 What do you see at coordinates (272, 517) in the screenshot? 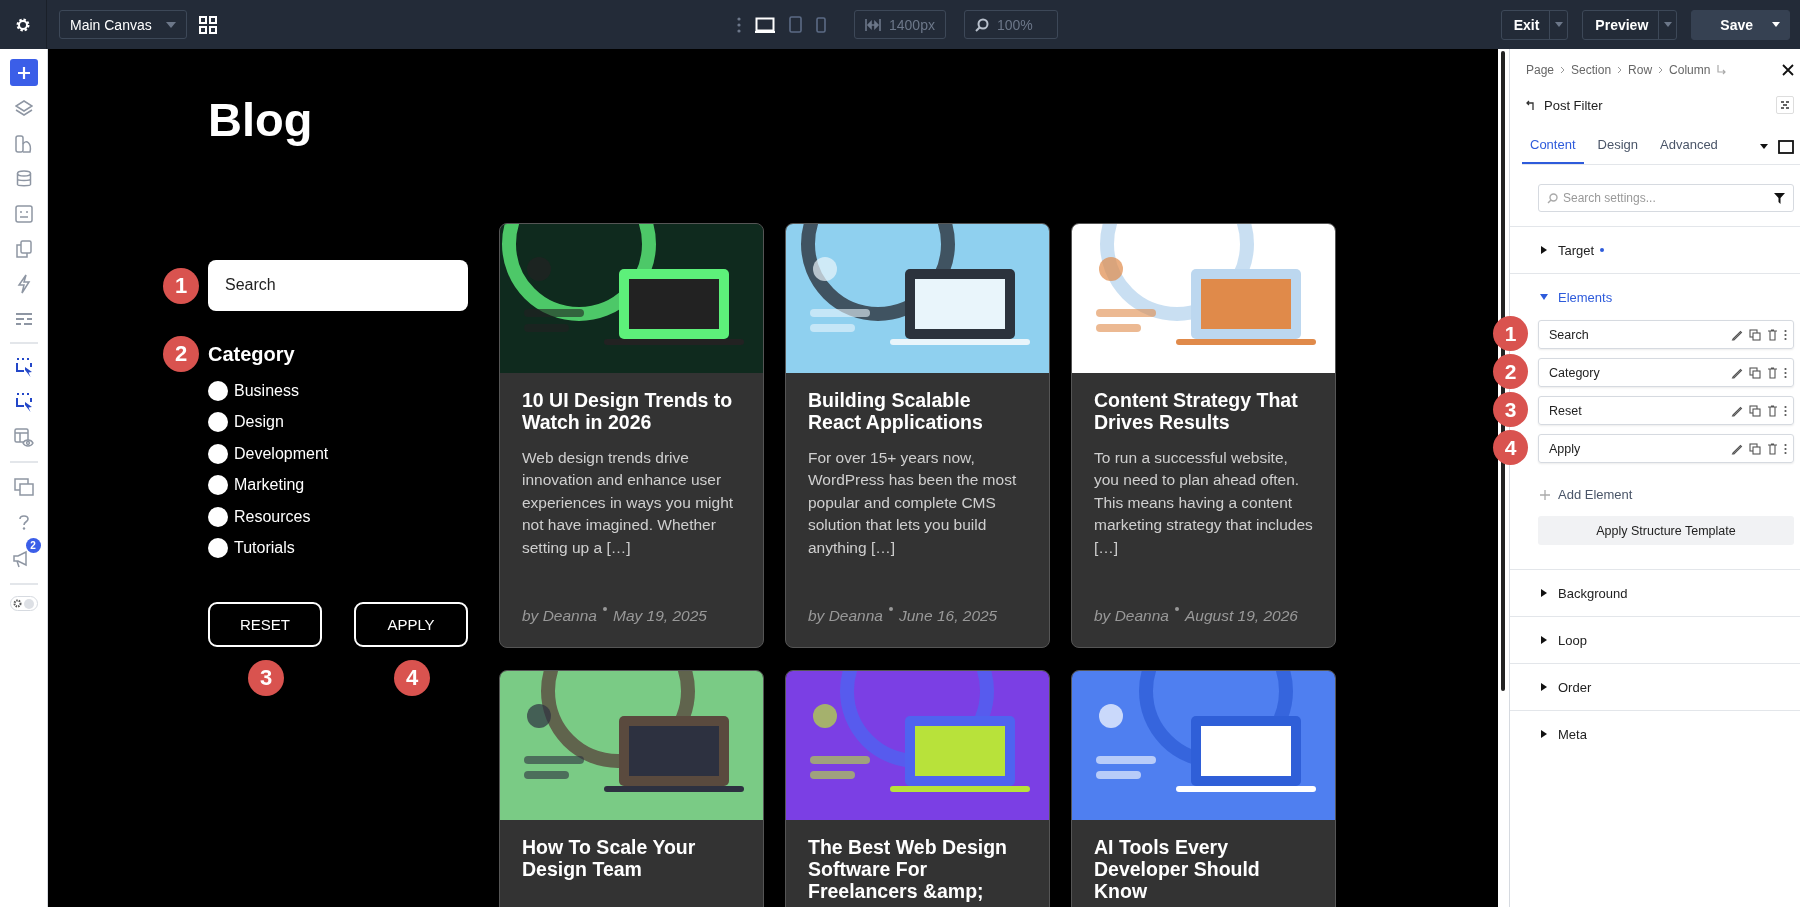
I see `option-label: Resources` at bounding box center [272, 517].